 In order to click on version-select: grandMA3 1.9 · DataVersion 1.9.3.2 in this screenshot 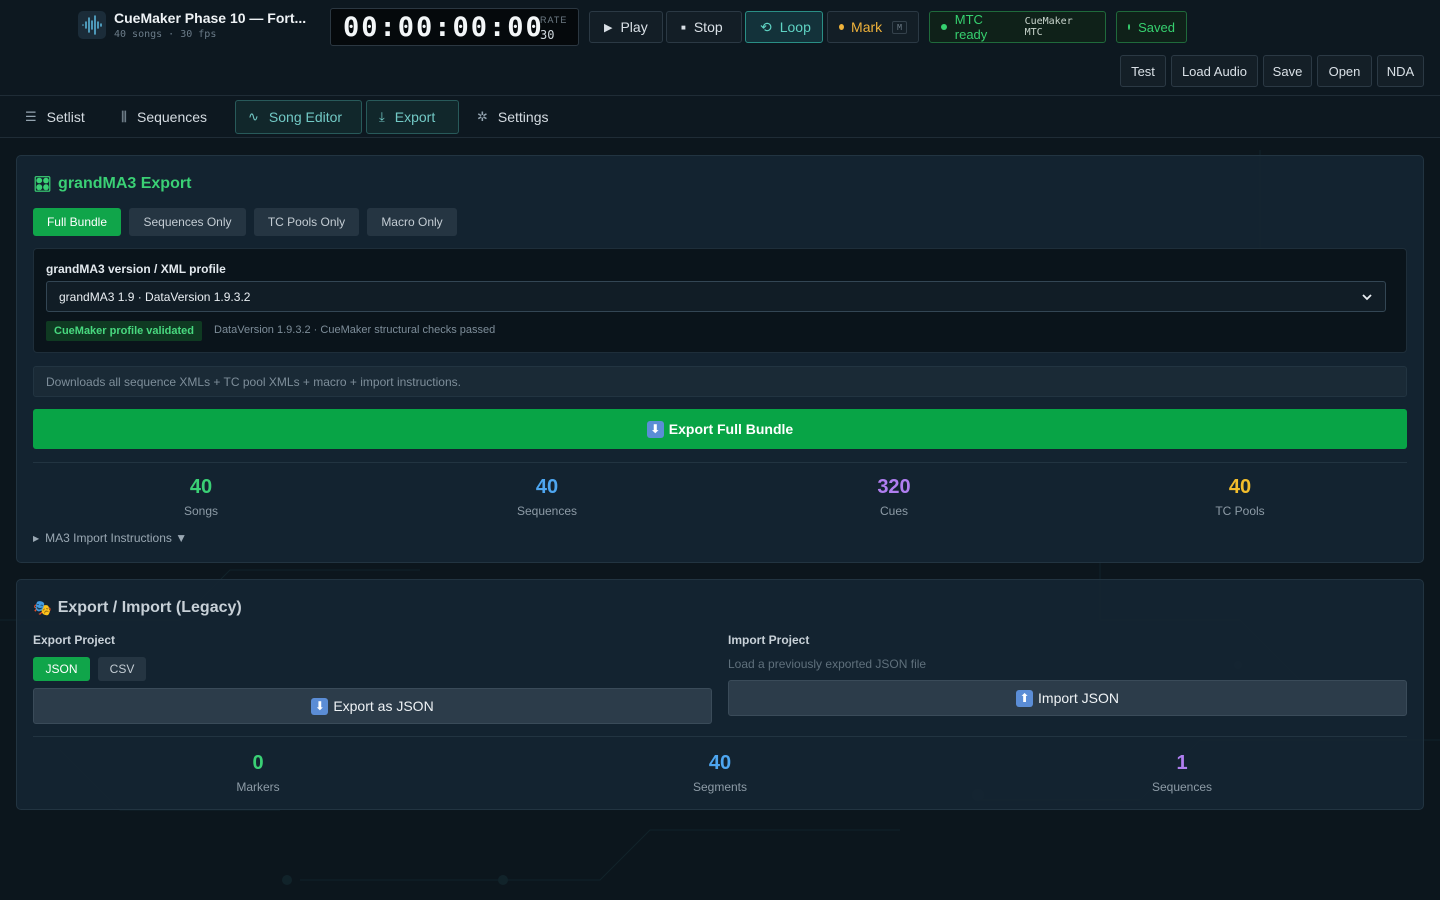, I will do `click(716, 296)`.